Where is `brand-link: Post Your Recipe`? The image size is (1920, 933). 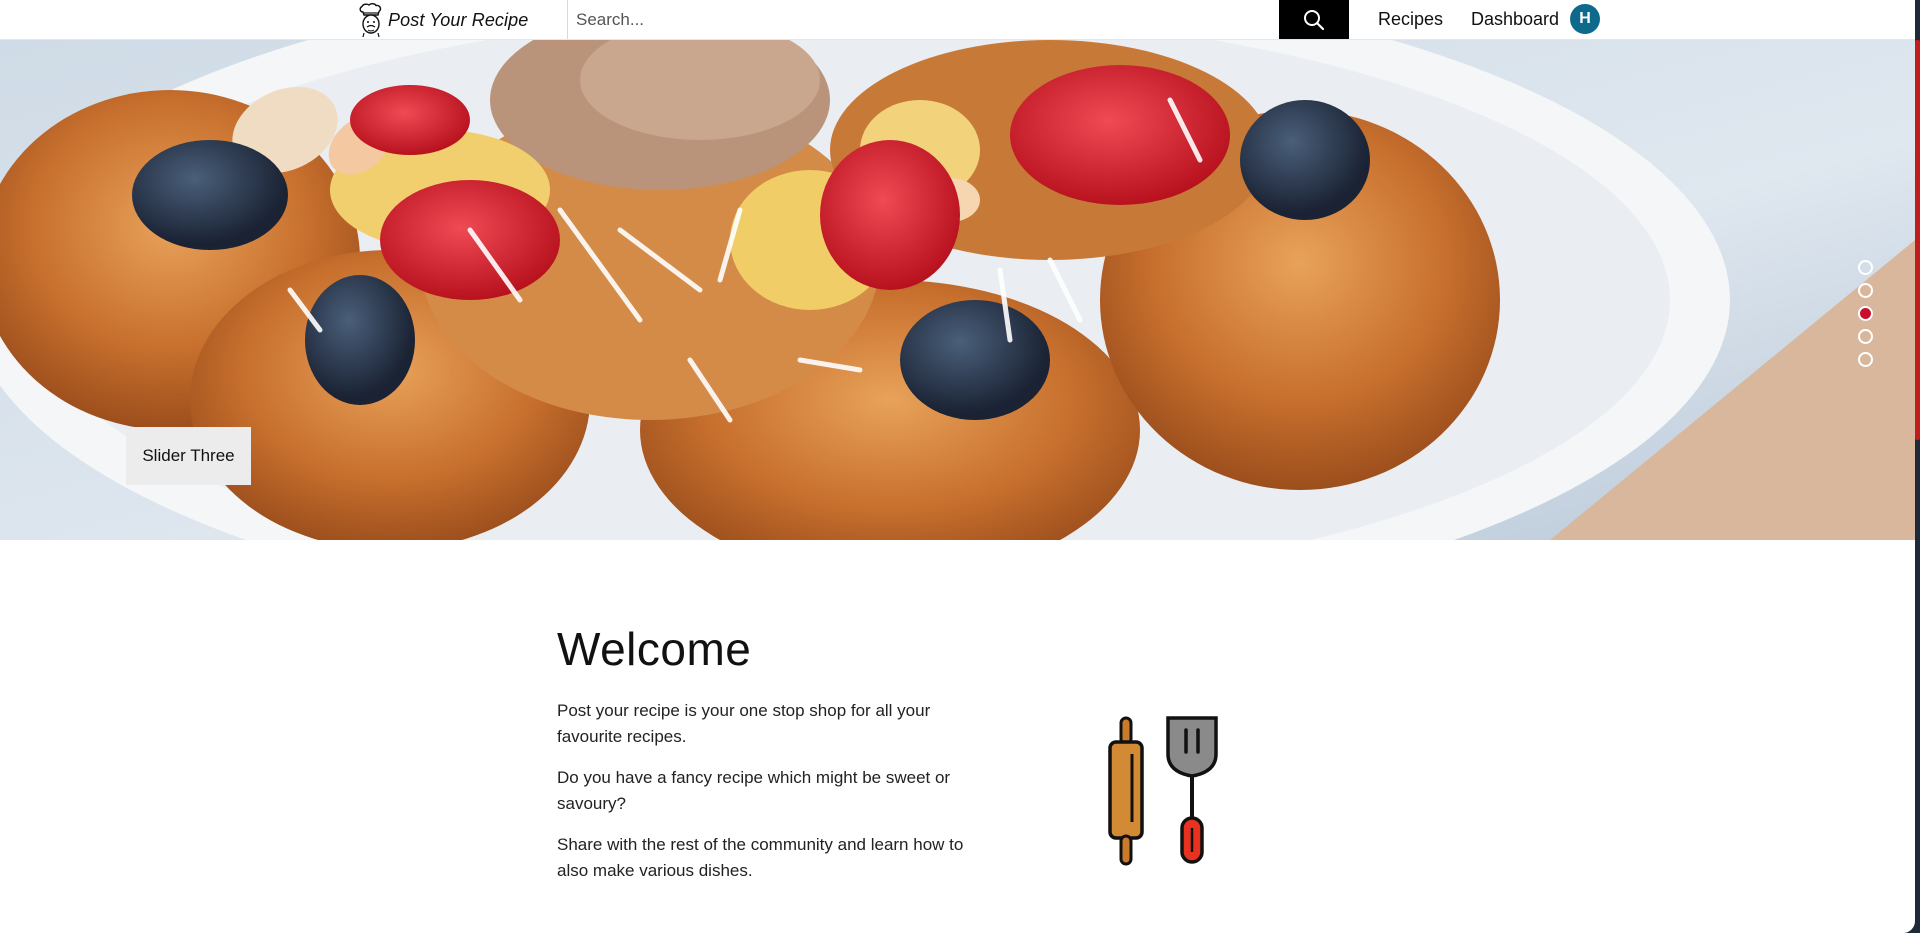 brand-link: Post Your Recipe is located at coordinates (443, 20).